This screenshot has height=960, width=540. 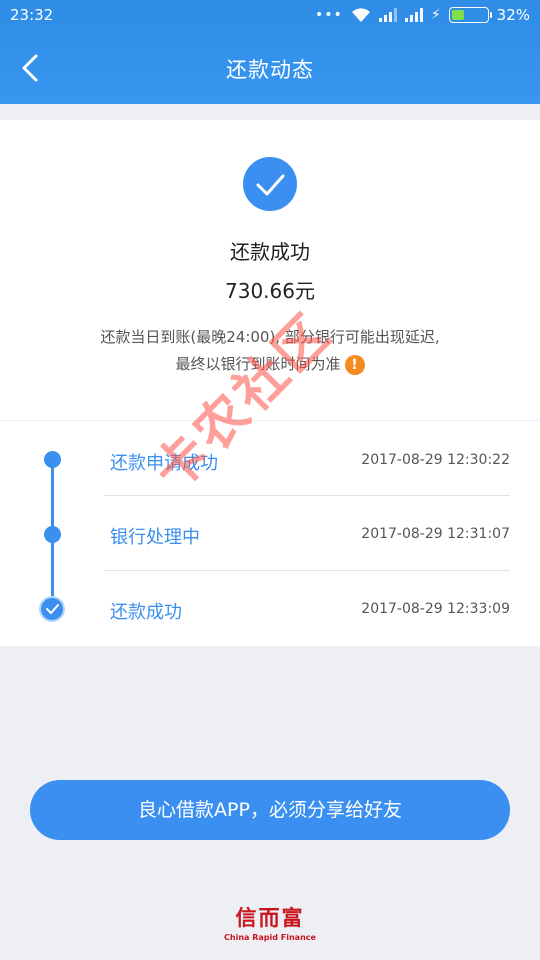 I want to click on status-bar: 23:32 ••• ⚡ 32%, so click(x=270, y=16).